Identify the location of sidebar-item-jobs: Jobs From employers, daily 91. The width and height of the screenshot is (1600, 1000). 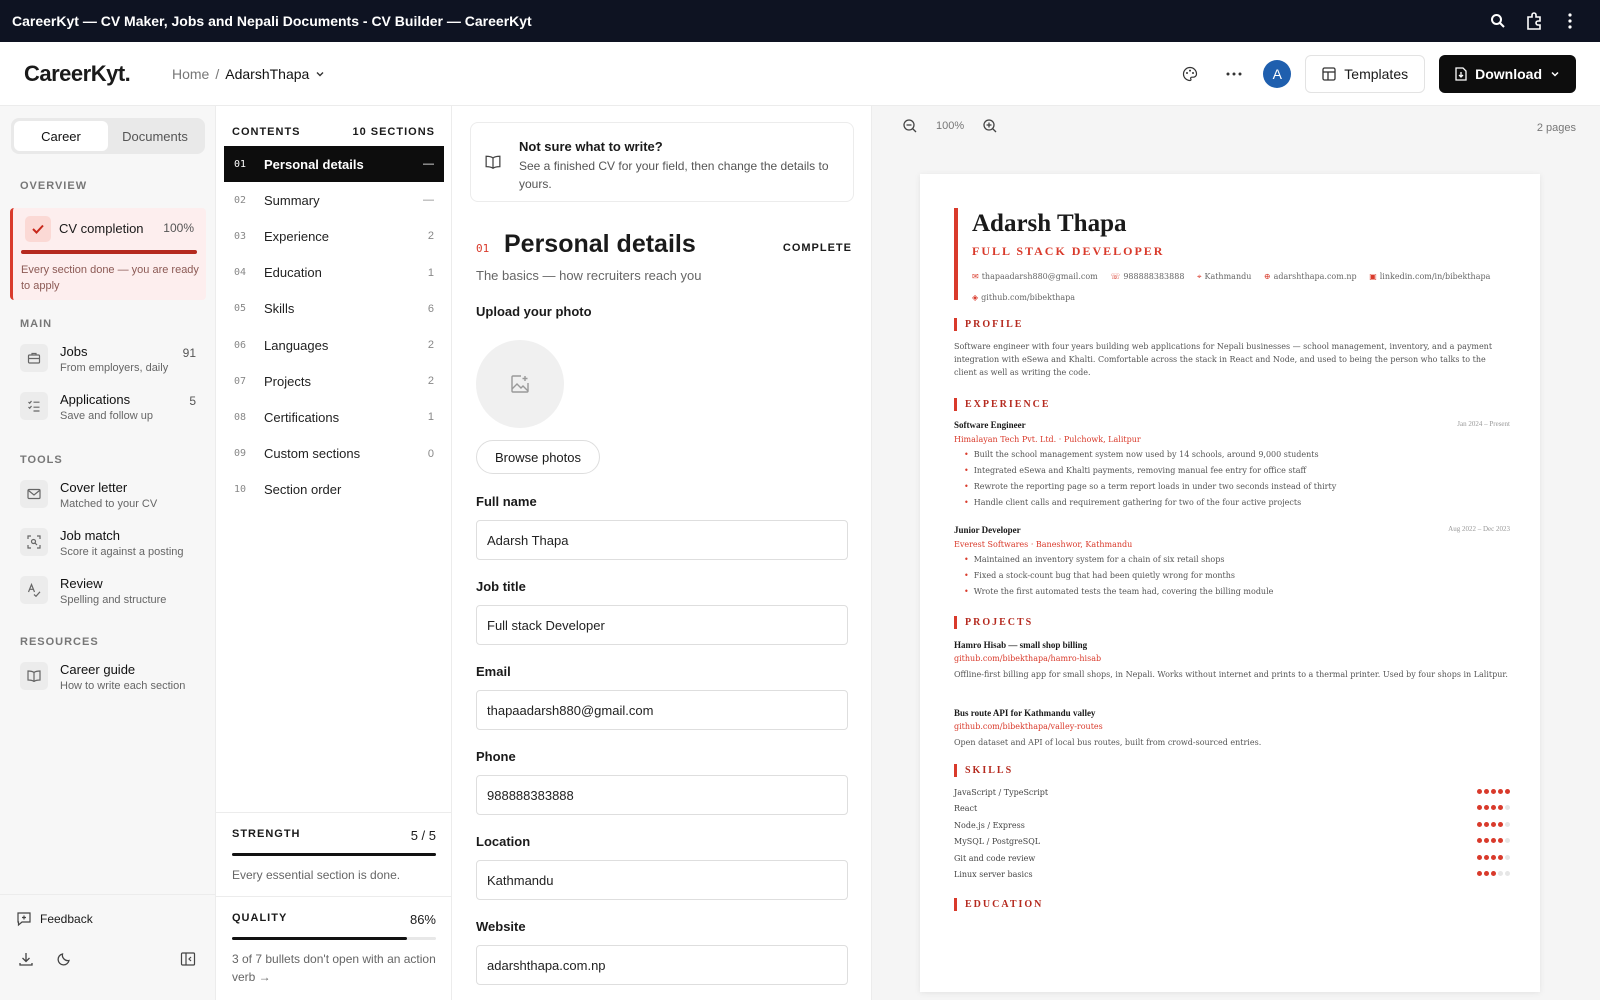
(108, 362).